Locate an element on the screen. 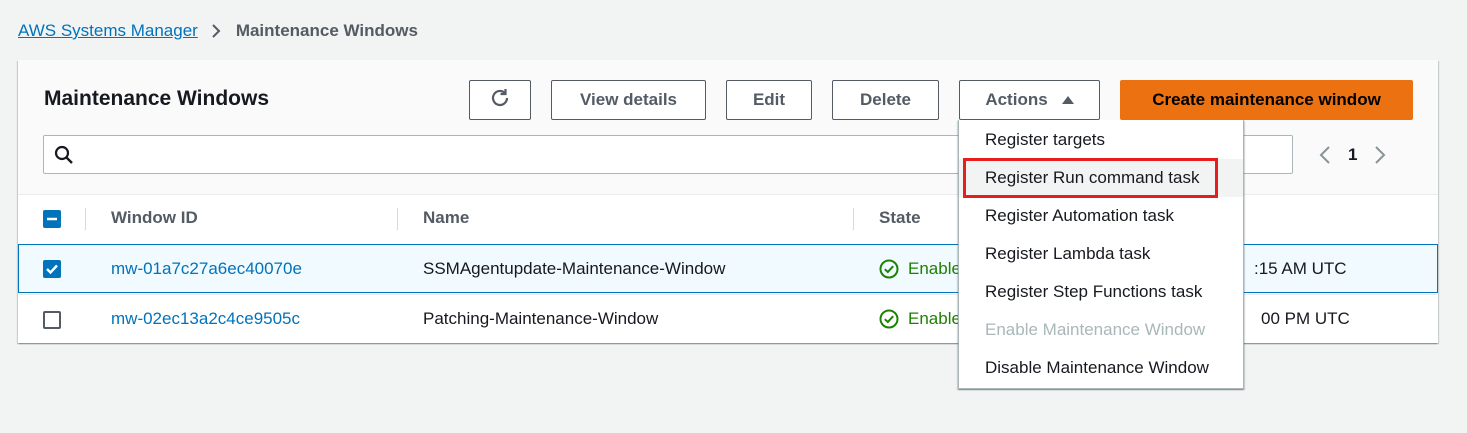  previous-page-icon is located at coordinates (1325, 155).